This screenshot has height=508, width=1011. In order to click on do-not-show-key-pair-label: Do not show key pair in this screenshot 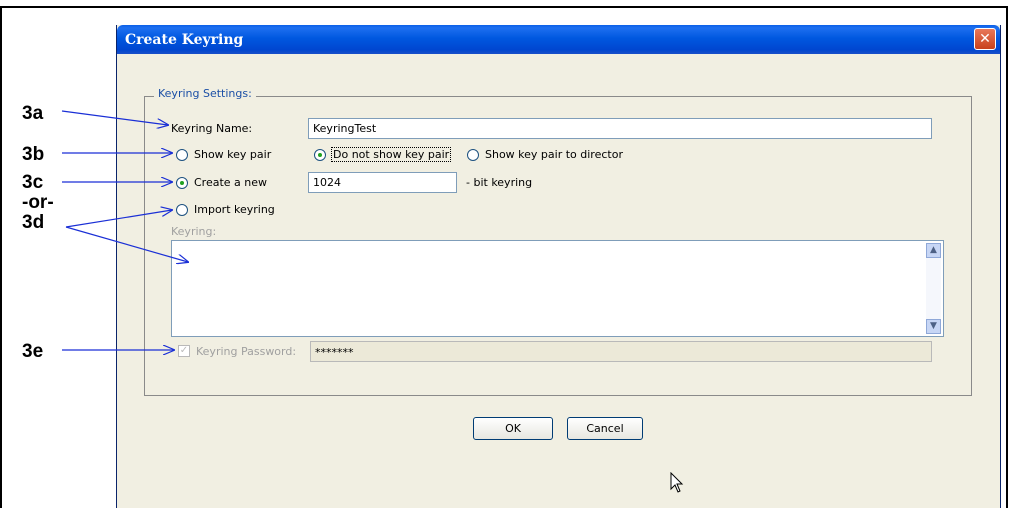, I will do `click(391, 154)`.